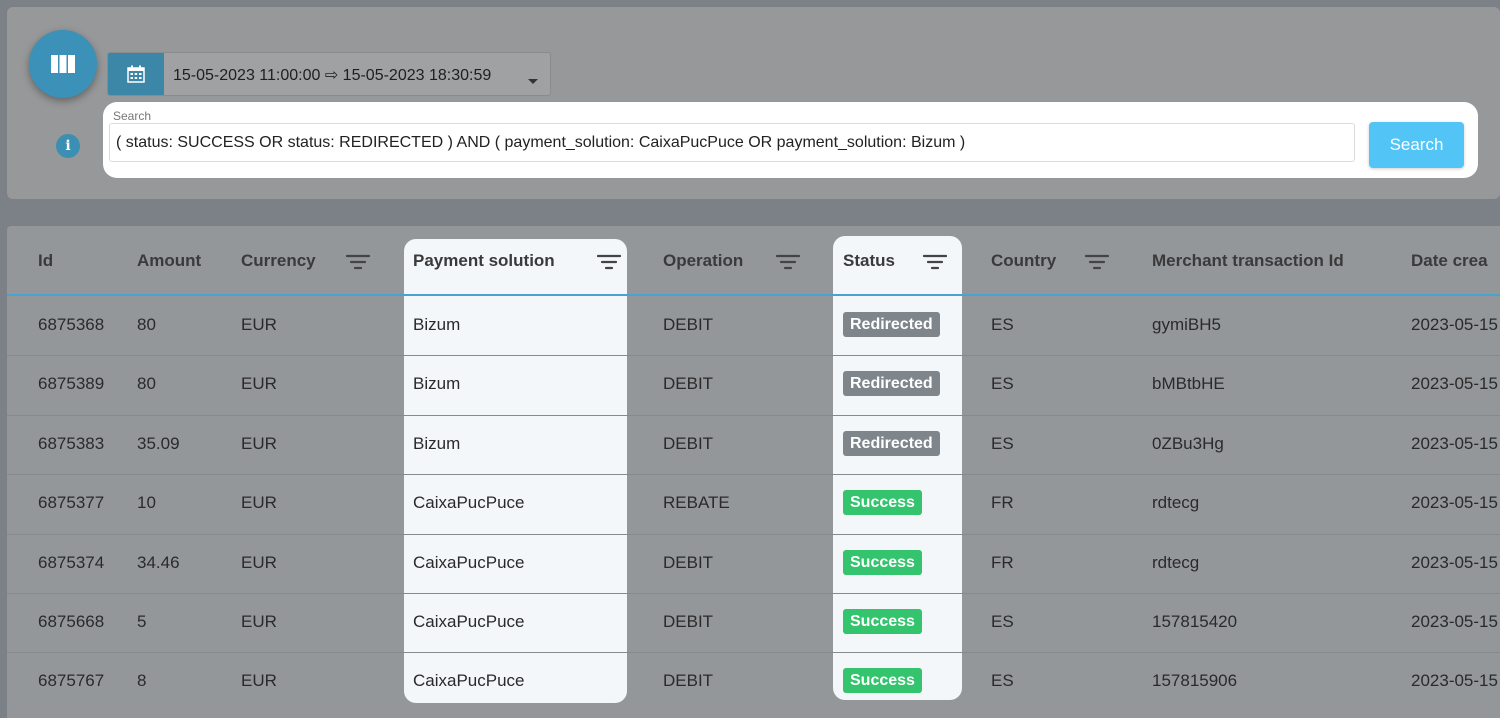 Image resolution: width=1500 pixels, height=718 pixels. Describe the element at coordinates (71, 443) in the screenshot. I see `cell-id: 6875383` at that location.